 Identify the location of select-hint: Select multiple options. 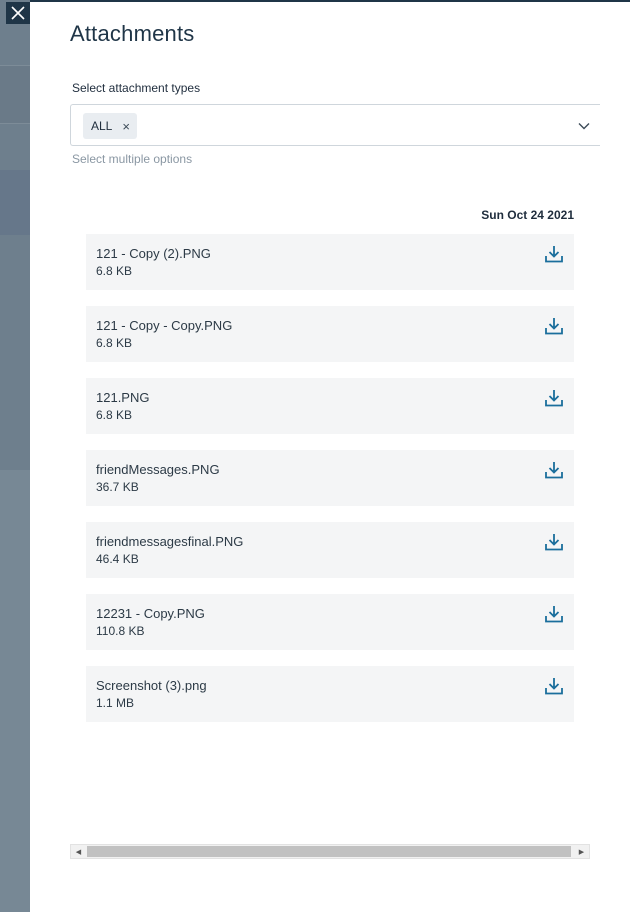
(132, 159).